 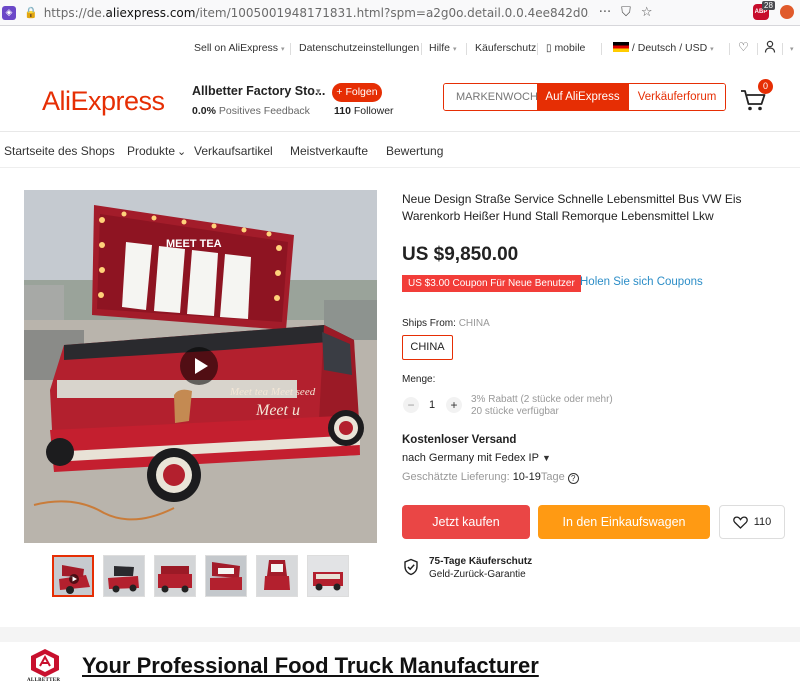 What do you see at coordinates (277, 410) in the screenshot?
I see `truck-script-text-2: Meet u` at bounding box center [277, 410].